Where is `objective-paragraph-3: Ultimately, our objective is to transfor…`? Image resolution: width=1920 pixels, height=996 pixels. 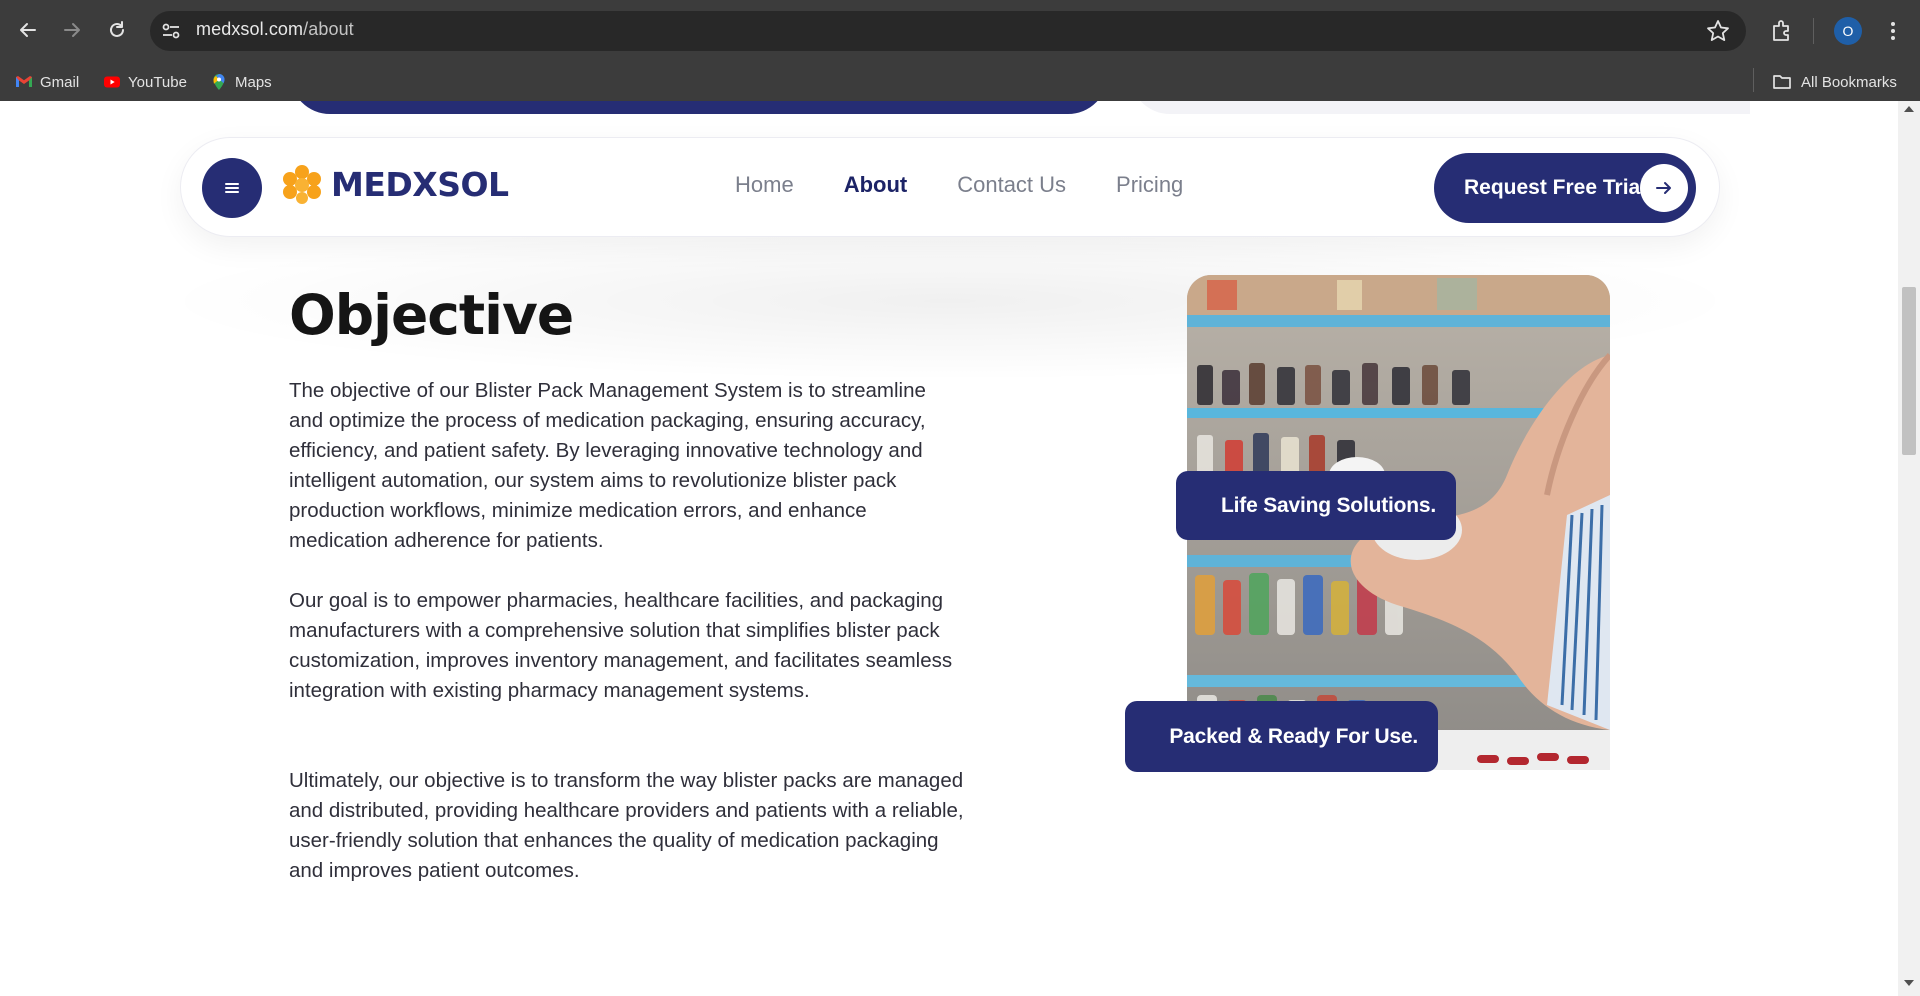 objective-paragraph-3: Ultimately, our objective is to transfor… is located at coordinates (626, 825).